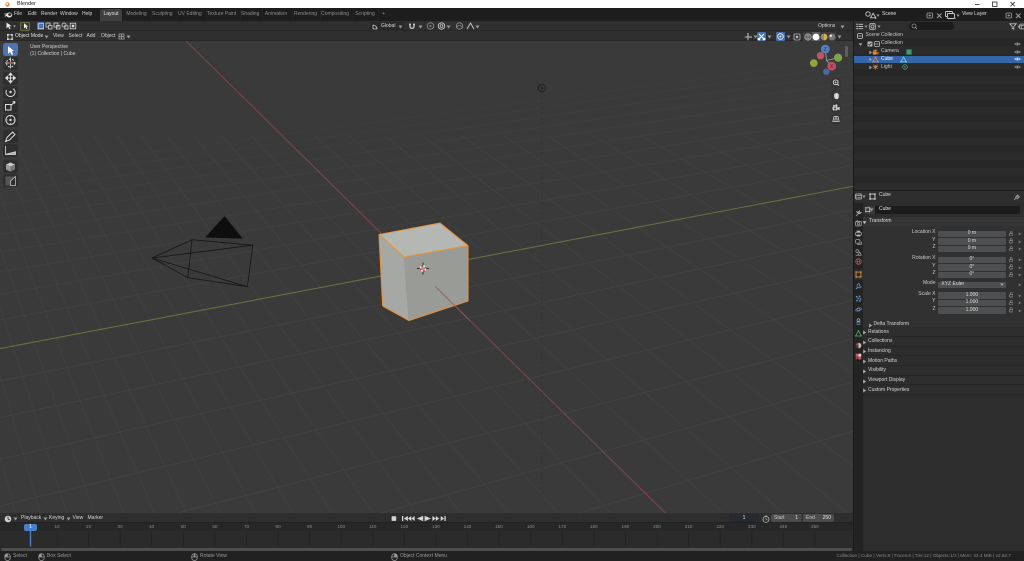 The height and width of the screenshot is (561, 1024). I want to click on svg-text: Z, so click(825, 50).